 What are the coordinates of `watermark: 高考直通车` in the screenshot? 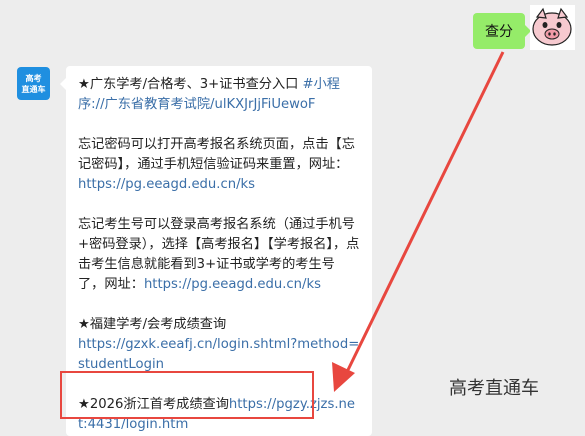 It's located at (494, 388).